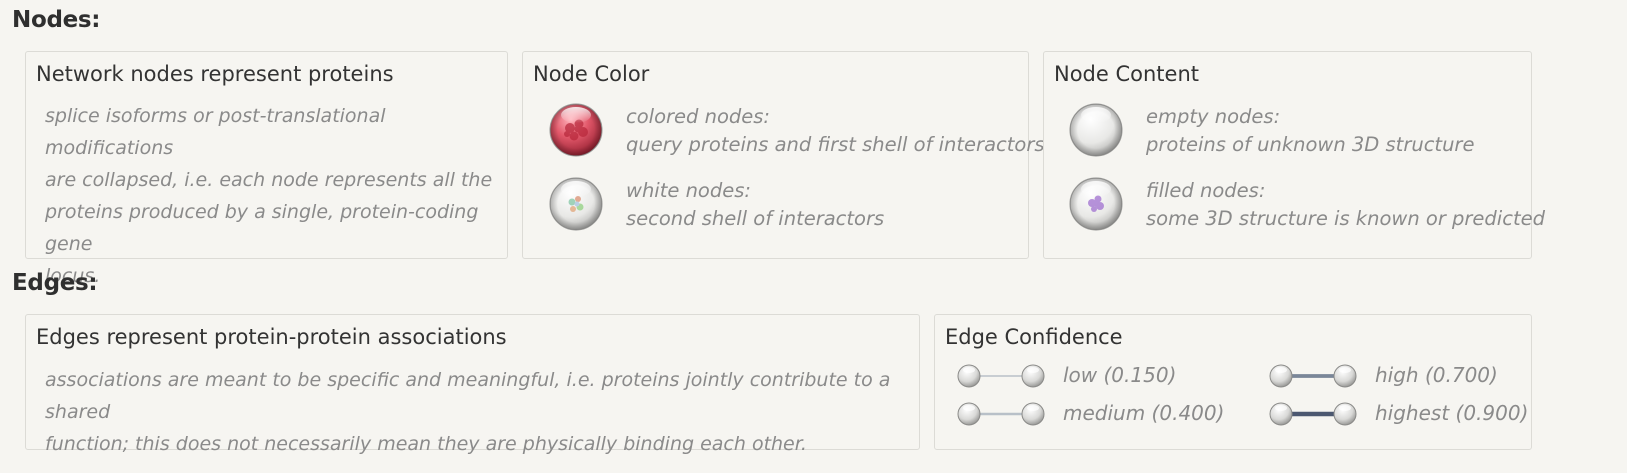 The width and height of the screenshot is (1627, 473). What do you see at coordinates (1096, 130) in the screenshot?
I see `empty-node-icon` at bounding box center [1096, 130].